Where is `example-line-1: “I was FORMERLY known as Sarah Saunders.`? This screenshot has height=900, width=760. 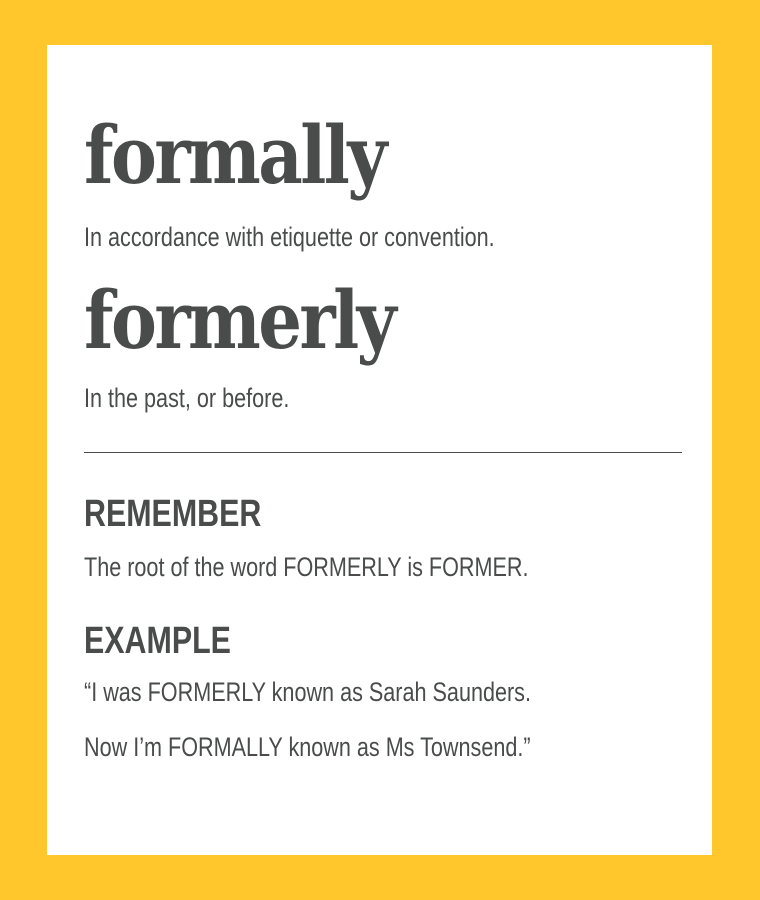
example-line-1: “I was FORMERLY known as Sarah Saunders. is located at coordinates (307, 692).